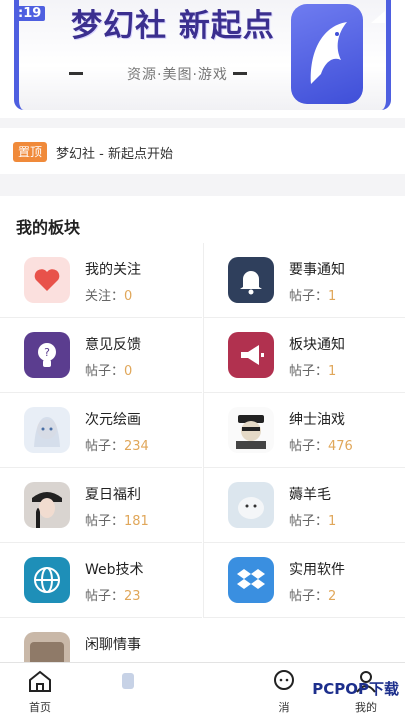 Image resolution: width=405 pixels, height=720 pixels. What do you see at coordinates (113, 495) in the screenshot?
I see `board-name: 夏日福利` at bounding box center [113, 495].